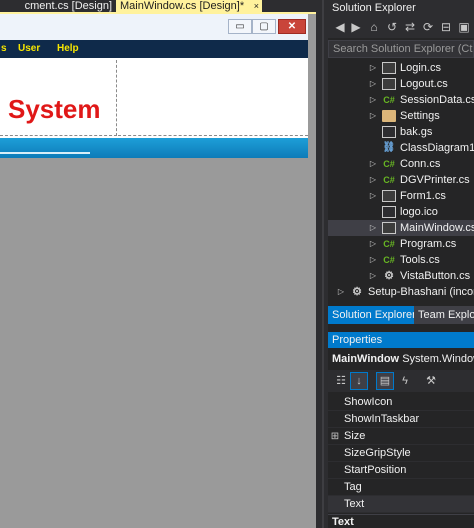 The image size is (474, 528). What do you see at coordinates (58, 6) in the screenshot?
I see `tab-document-design: cment.cs [Design]` at bounding box center [58, 6].